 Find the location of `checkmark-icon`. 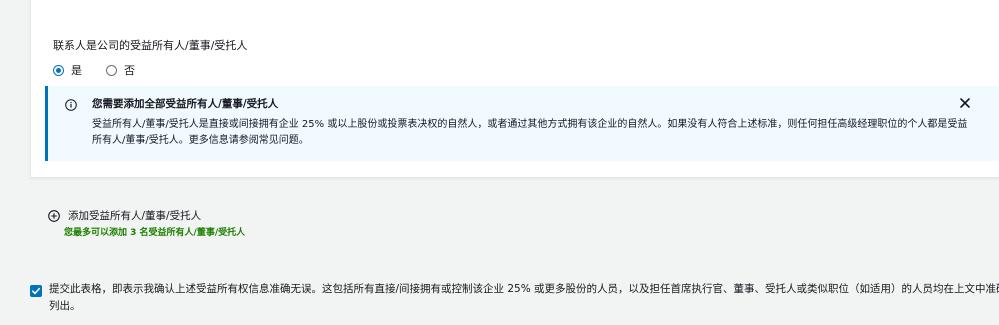

checkmark-icon is located at coordinates (36, 291).